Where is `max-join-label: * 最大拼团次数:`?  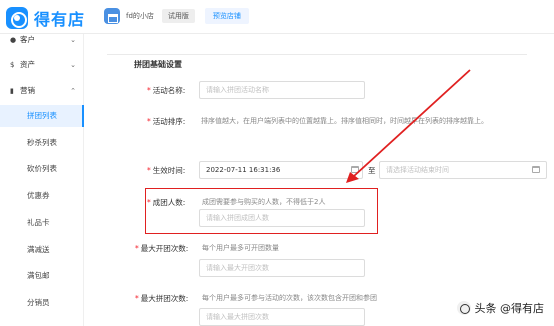 max-join-label: * 最大拼团次数: is located at coordinates (161, 298).